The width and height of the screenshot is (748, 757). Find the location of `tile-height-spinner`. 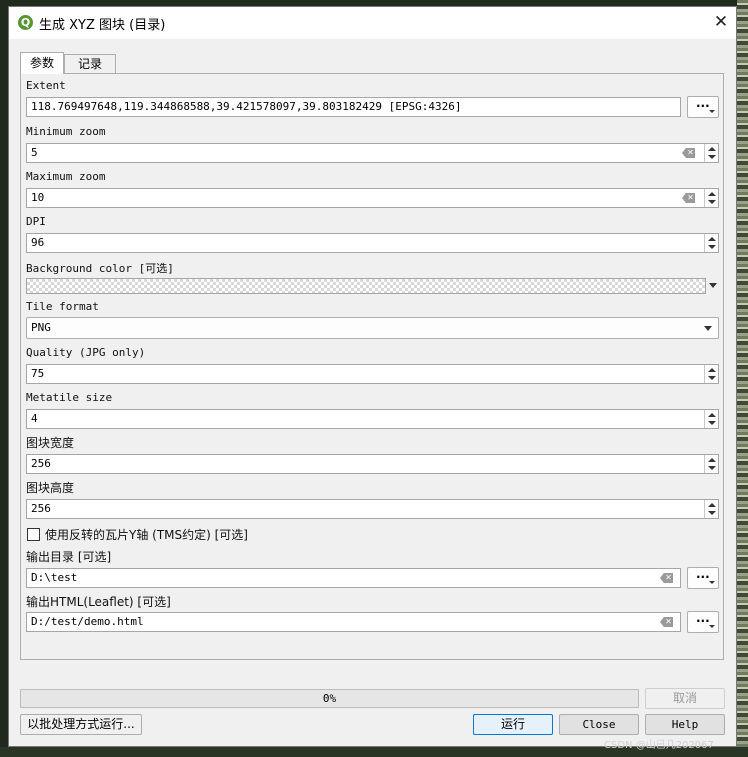

tile-height-spinner is located at coordinates (711, 509).